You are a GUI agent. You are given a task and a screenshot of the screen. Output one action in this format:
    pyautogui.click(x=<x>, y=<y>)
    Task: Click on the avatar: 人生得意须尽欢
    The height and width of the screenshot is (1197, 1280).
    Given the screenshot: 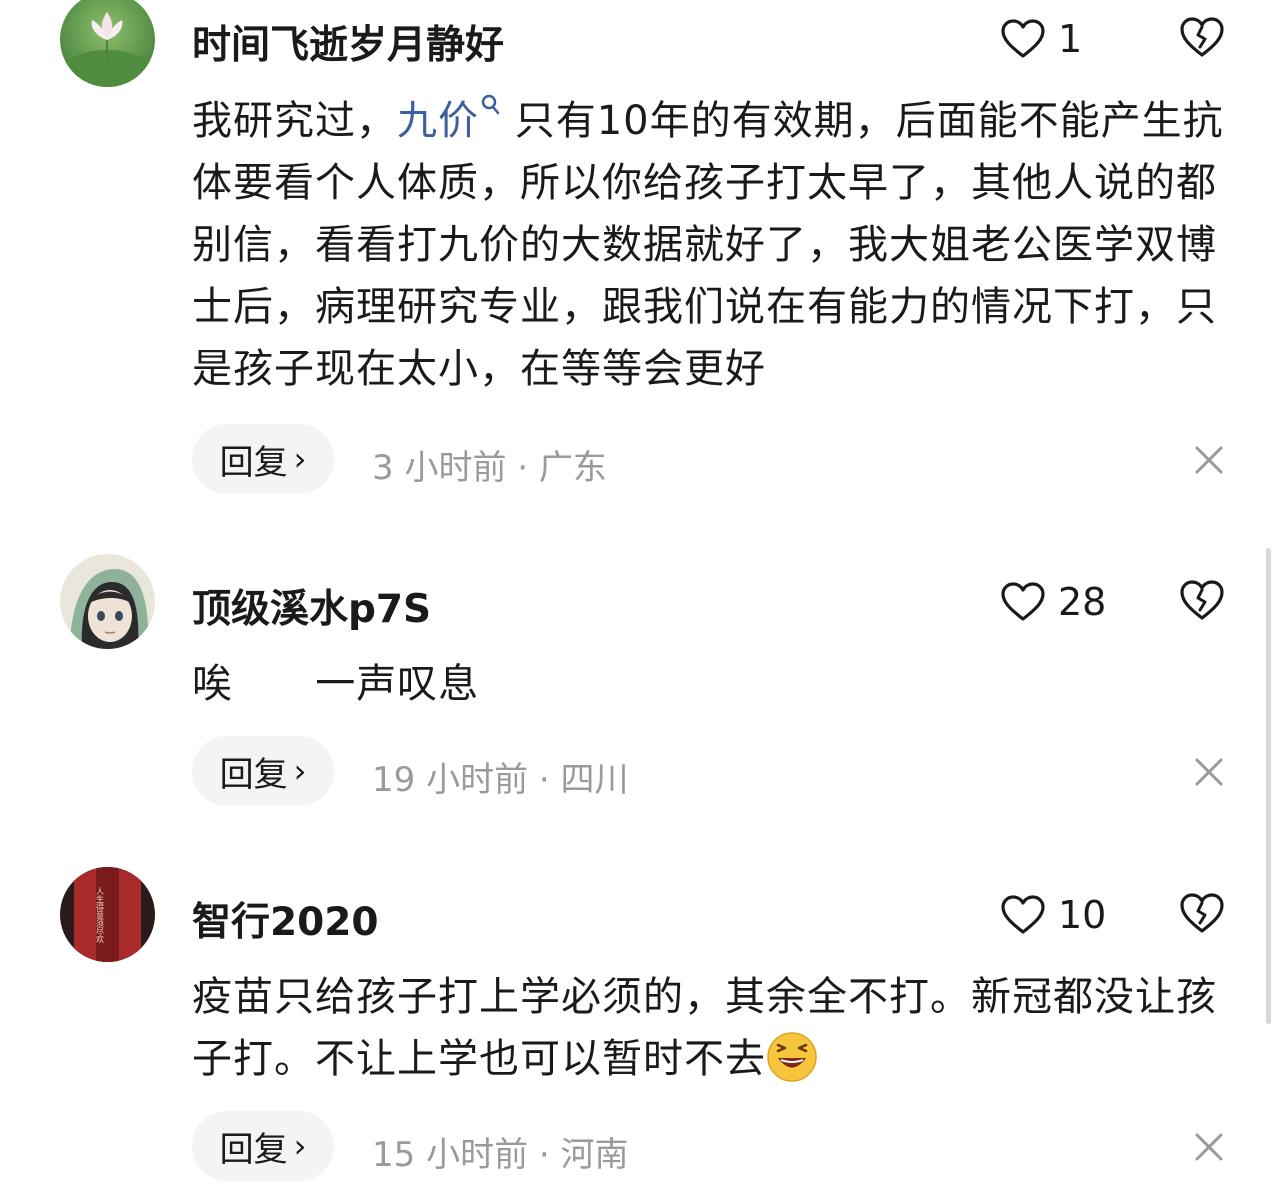 What is the action you would take?
    pyautogui.click(x=107, y=914)
    